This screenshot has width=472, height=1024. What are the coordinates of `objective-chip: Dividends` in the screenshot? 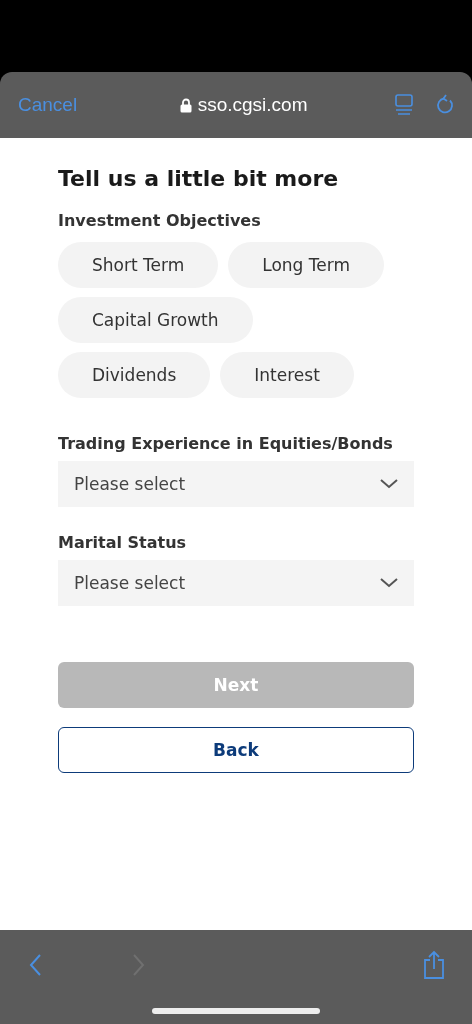 It's located at (134, 375).